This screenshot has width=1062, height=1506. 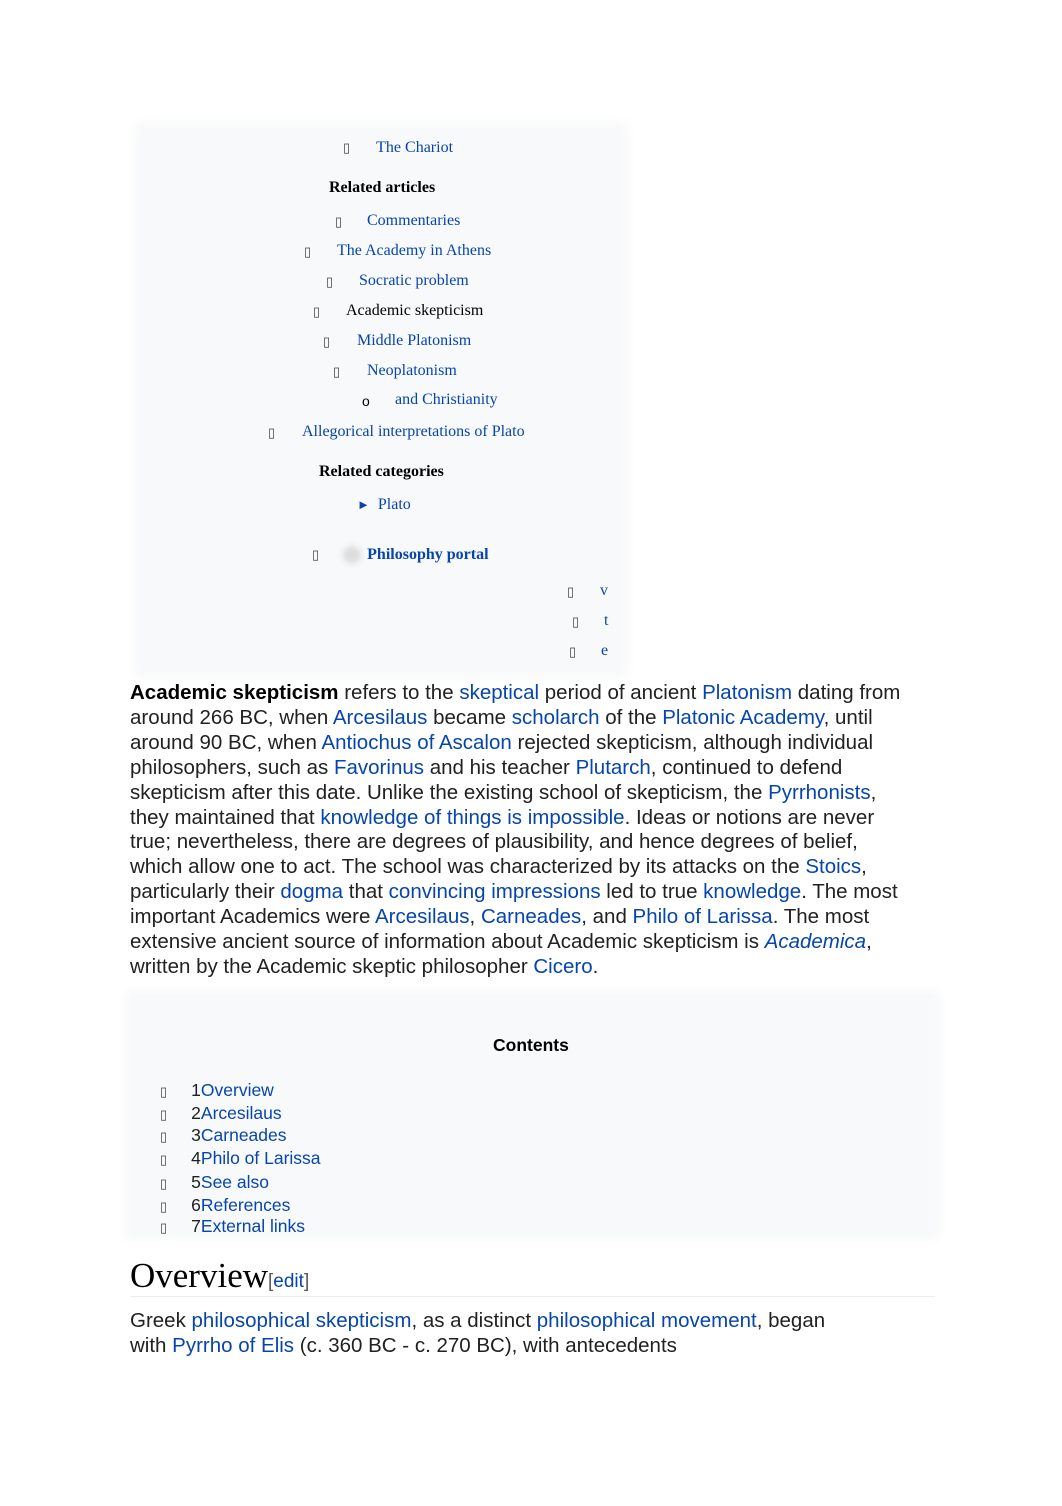 What do you see at coordinates (532, 1296) in the screenshot?
I see `heading-divider` at bounding box center [532, 1296].